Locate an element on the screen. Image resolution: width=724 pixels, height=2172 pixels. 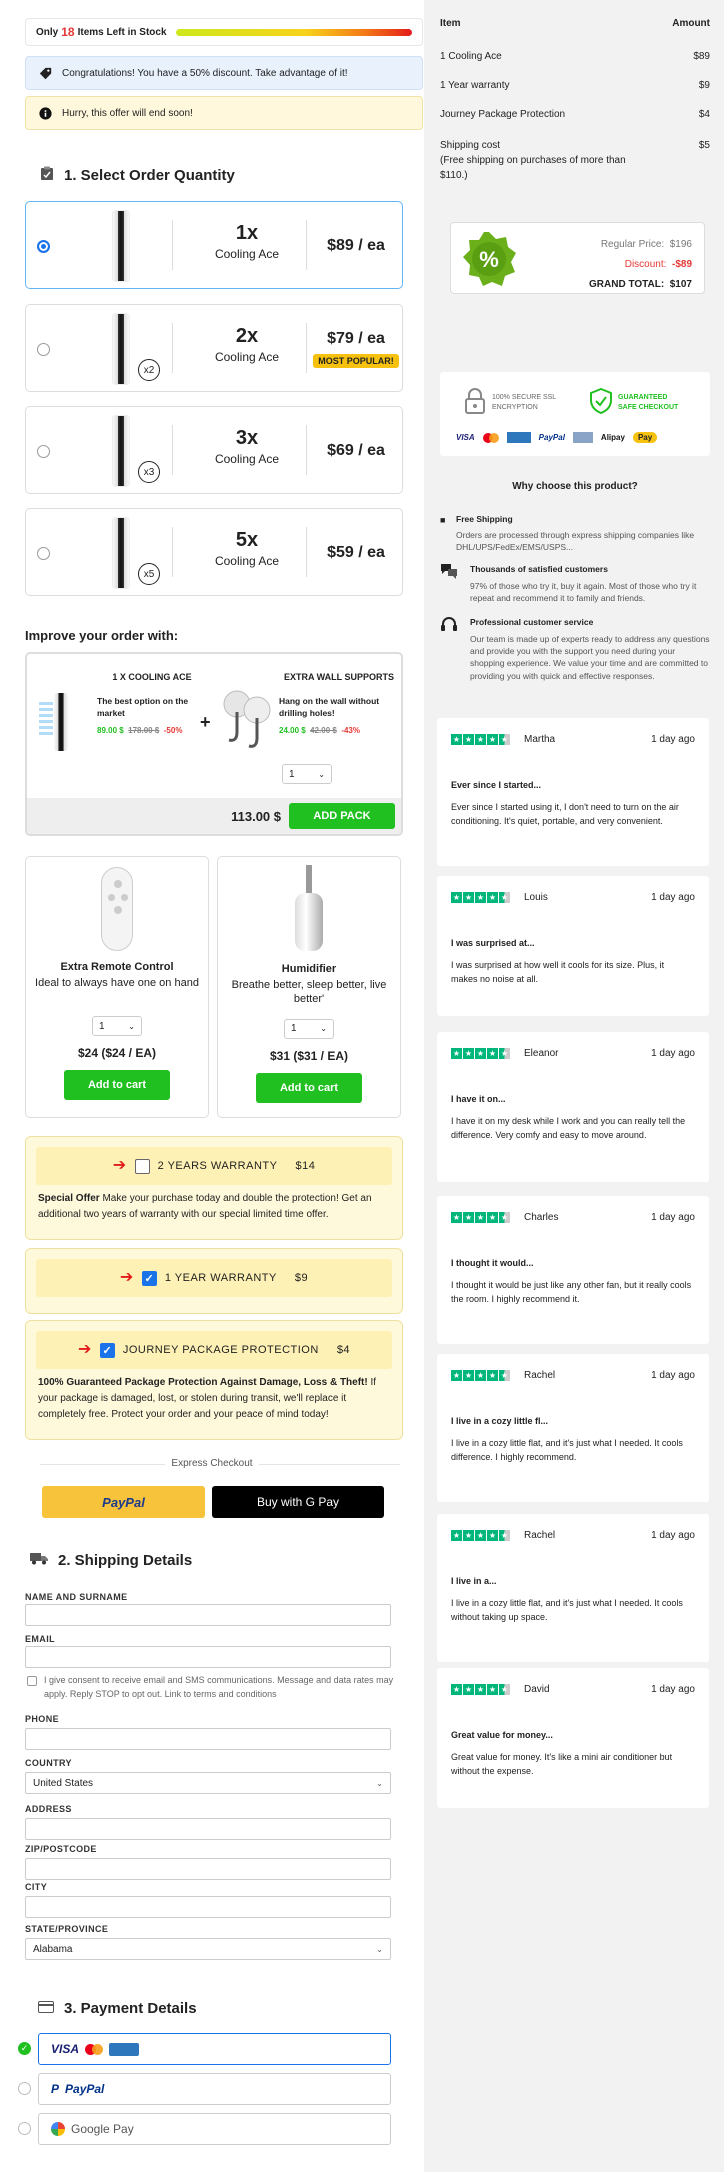
google-pay-express-button: Buy with G Pay is located at coordinates (298, 1502).